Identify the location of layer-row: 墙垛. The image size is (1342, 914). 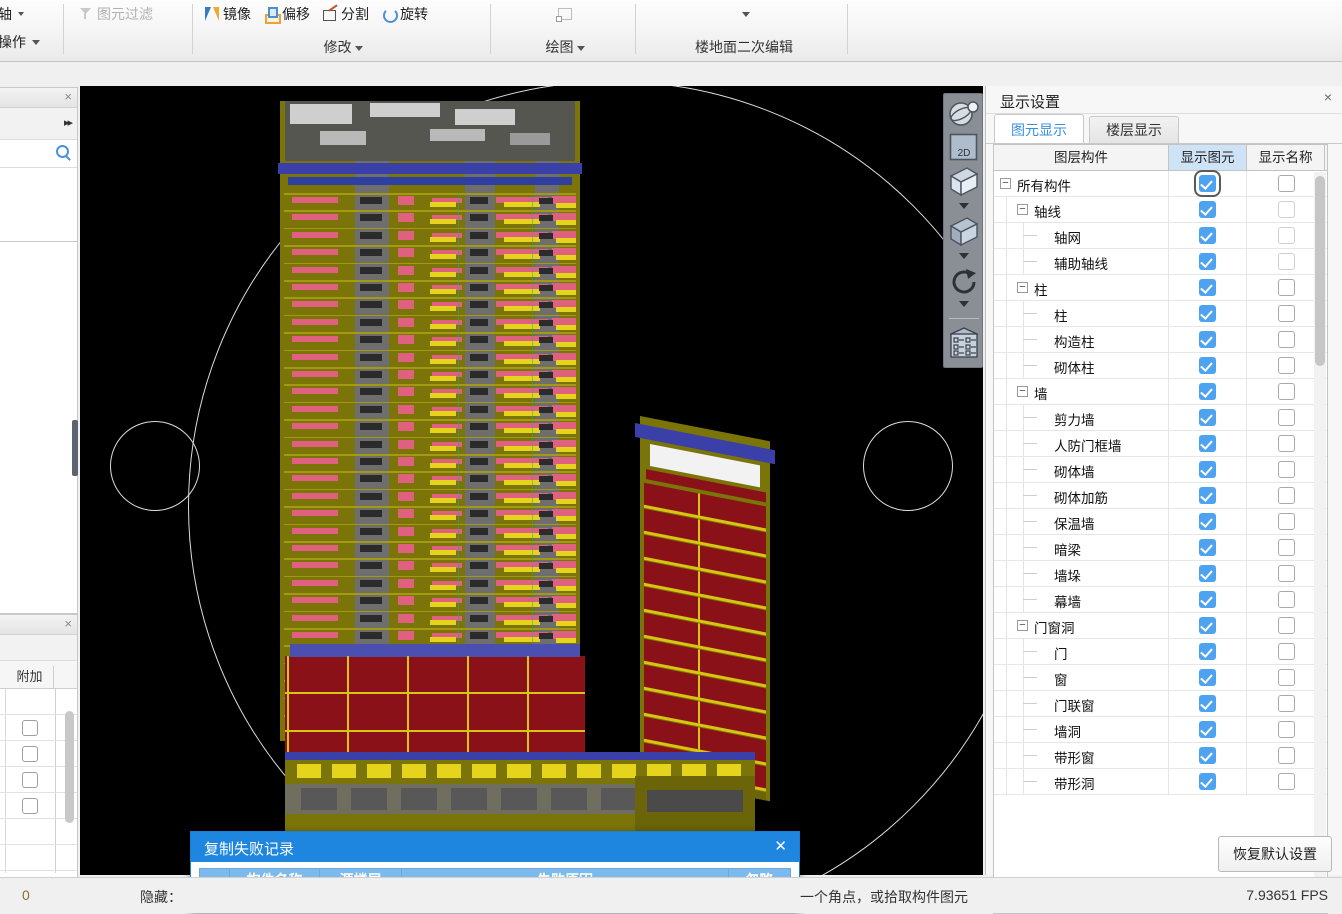
(1160, 574).